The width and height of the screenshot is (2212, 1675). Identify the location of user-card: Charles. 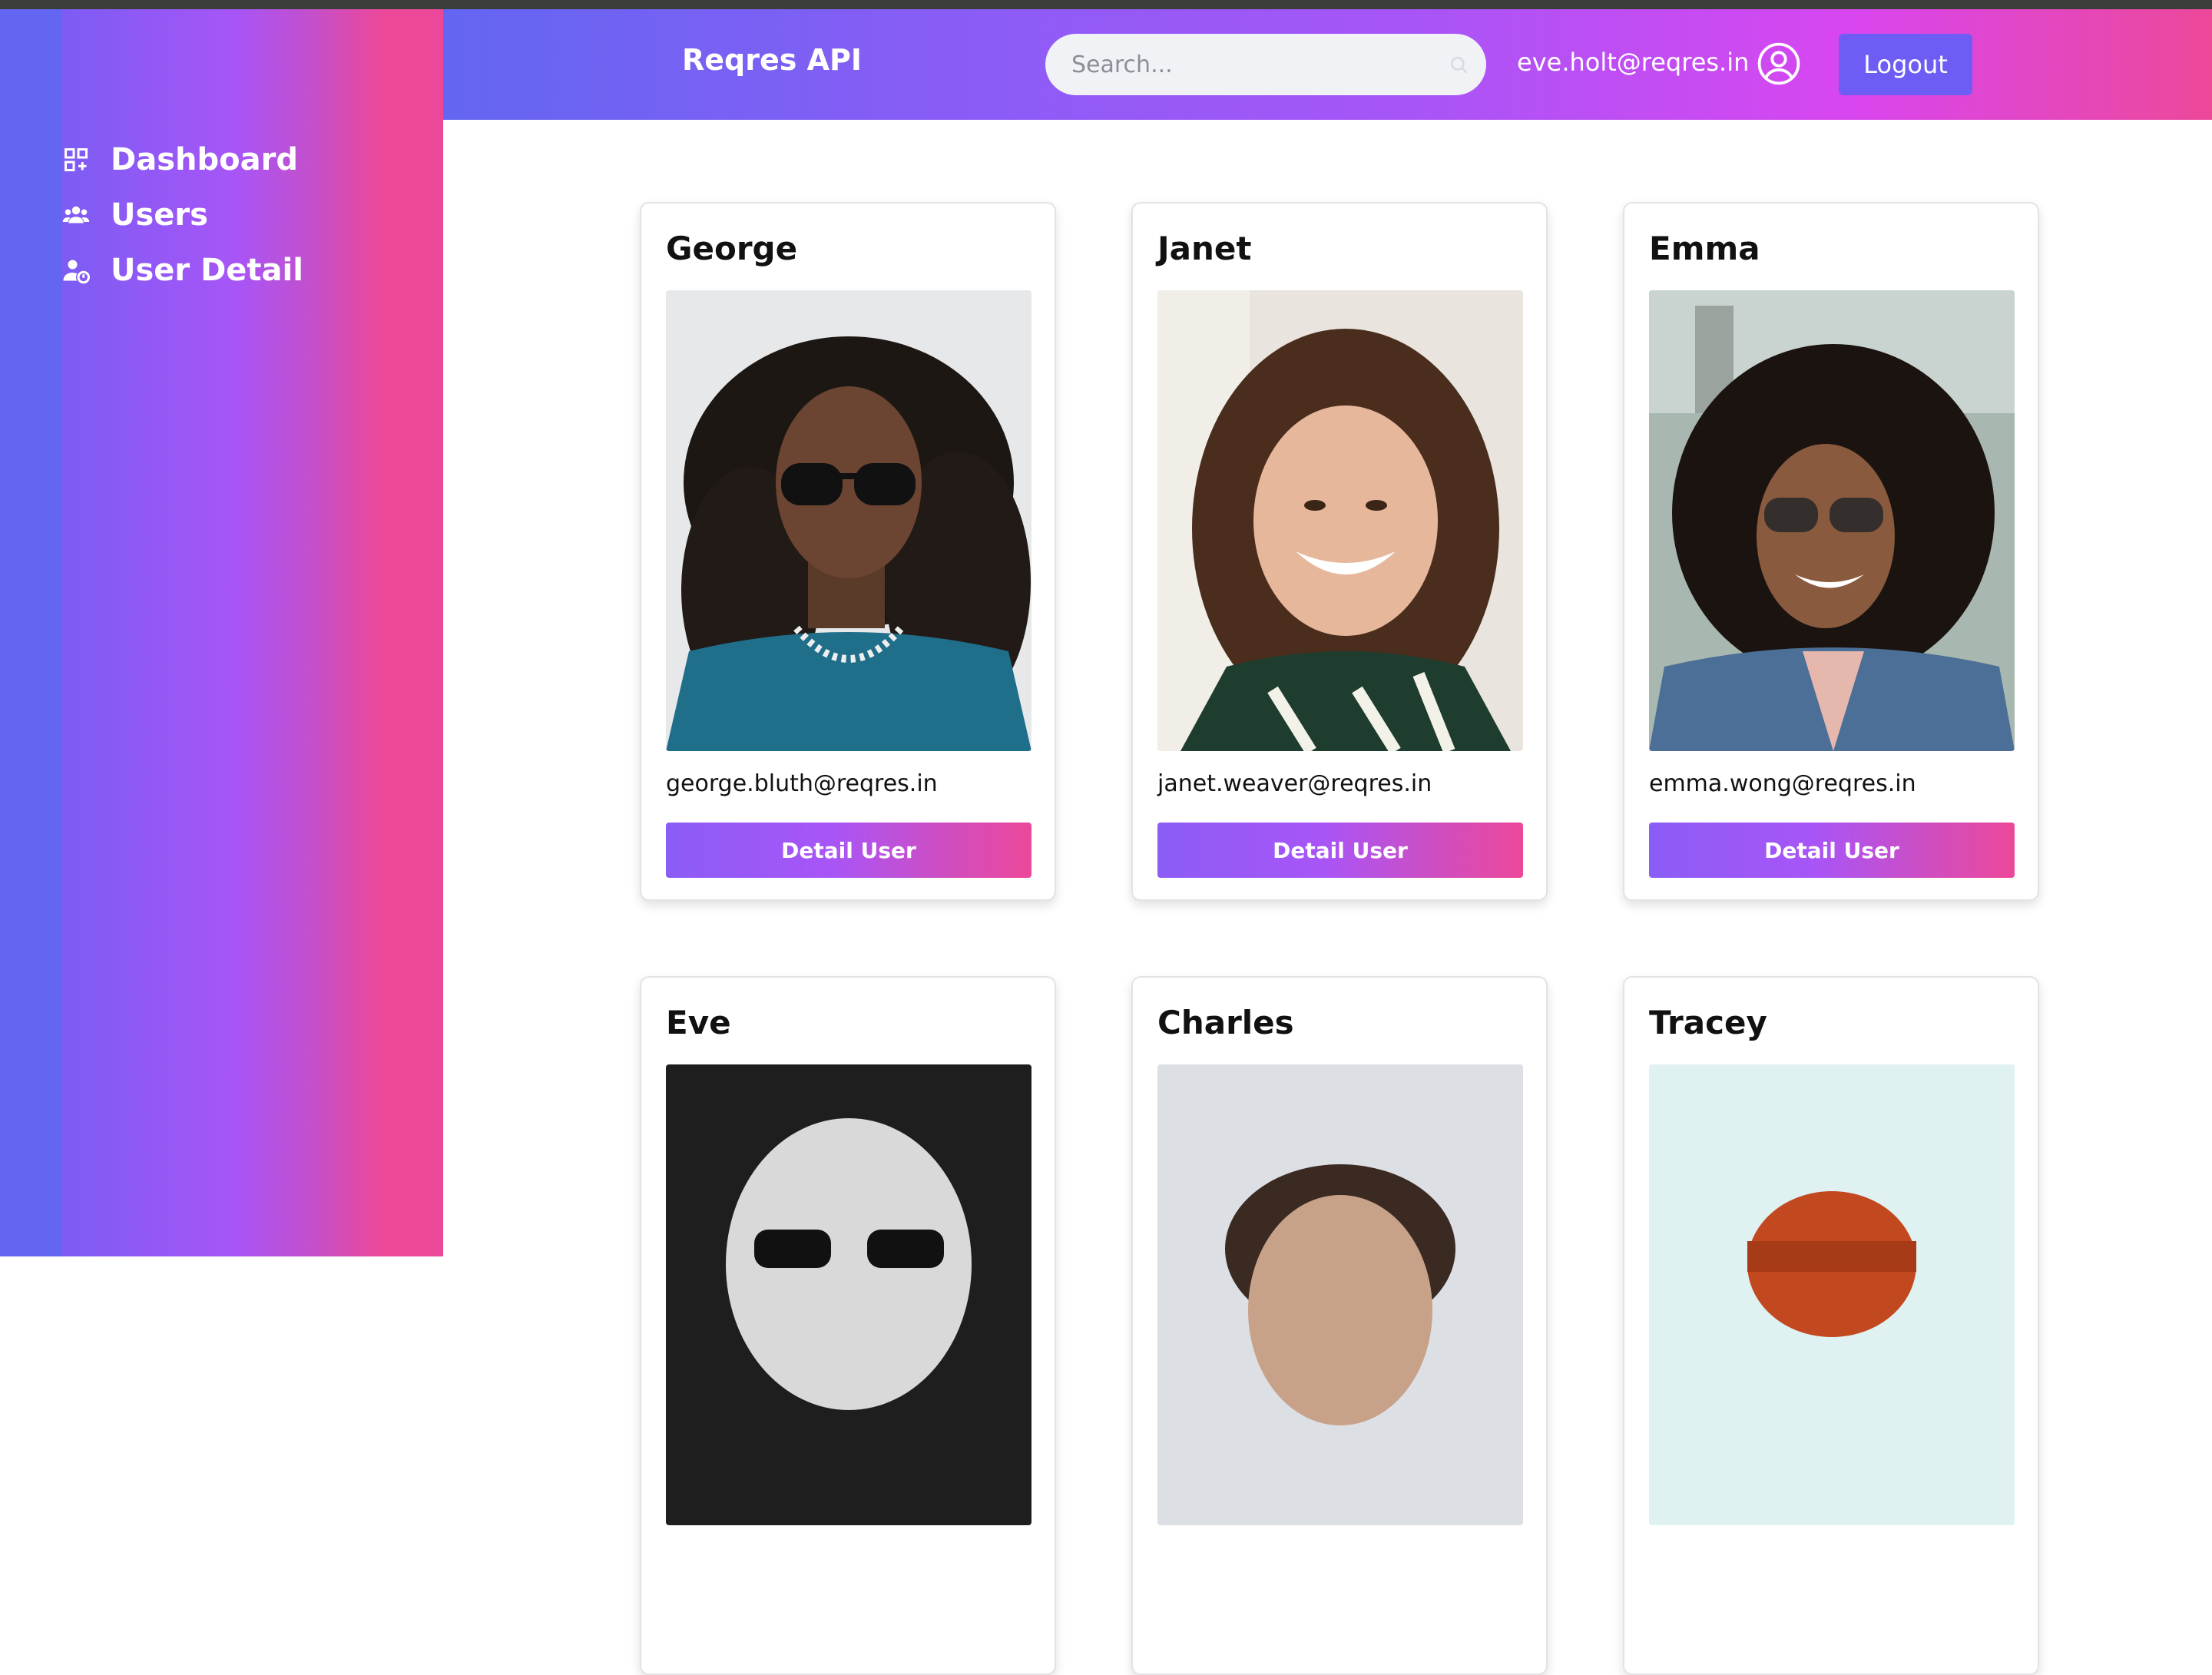
(1339, 1325).